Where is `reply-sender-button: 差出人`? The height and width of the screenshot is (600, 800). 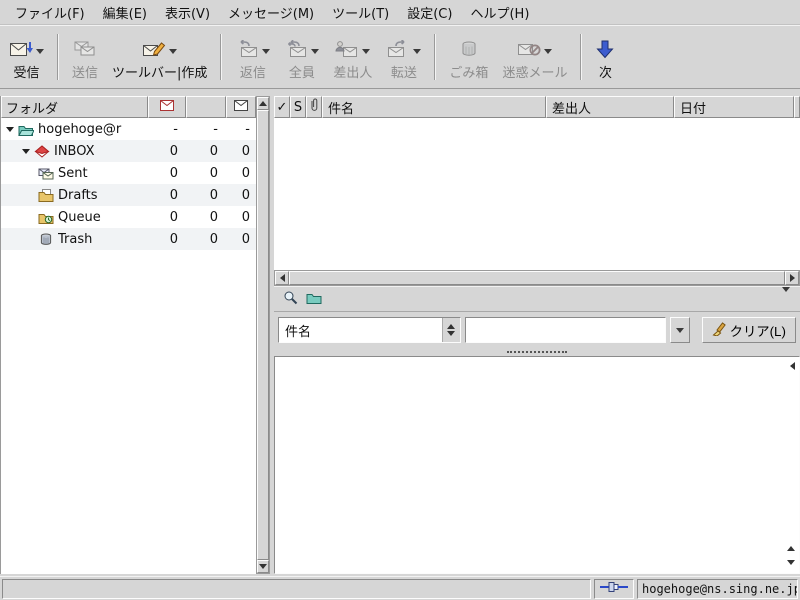
reply-sender-button: 差出人 is located at coordinates (352, 56).